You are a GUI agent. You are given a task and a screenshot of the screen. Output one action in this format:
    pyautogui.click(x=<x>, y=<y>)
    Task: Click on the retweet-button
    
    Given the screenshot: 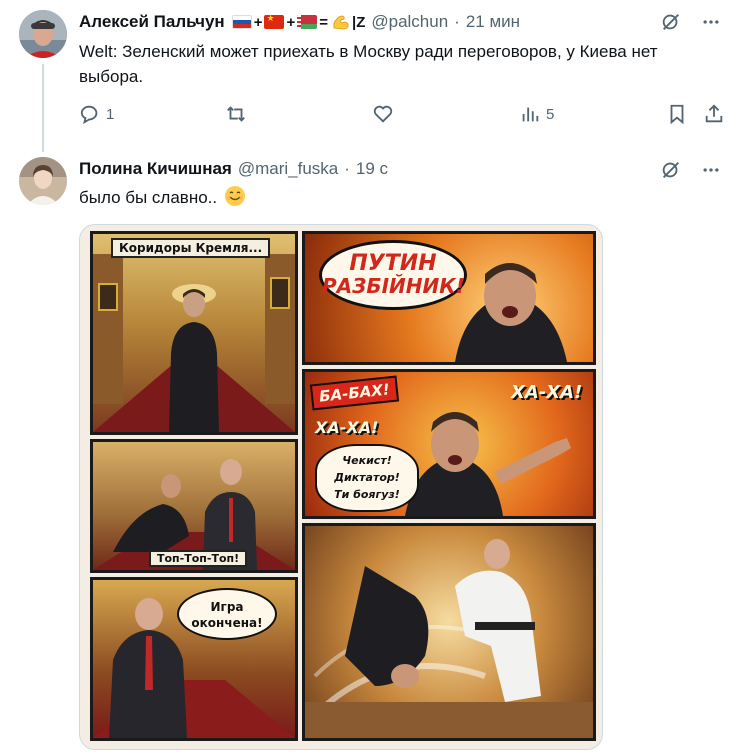 What is the action you would take?
    pyautogui.click(x=236, y=114)
    